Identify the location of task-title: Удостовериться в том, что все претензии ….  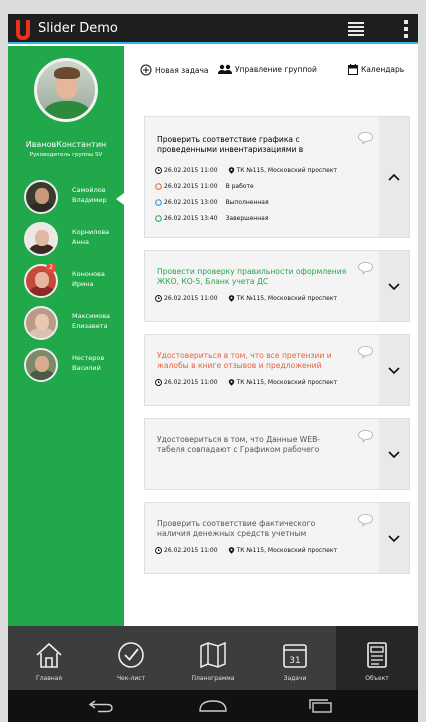
(244, 360).